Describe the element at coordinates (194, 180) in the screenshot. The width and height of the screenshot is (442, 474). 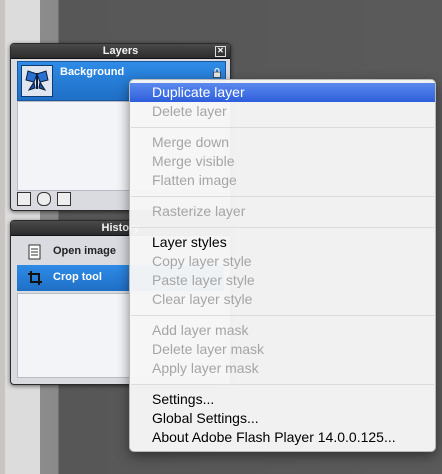
I see `menu-item-flatten-image: Flatten image` at that location.